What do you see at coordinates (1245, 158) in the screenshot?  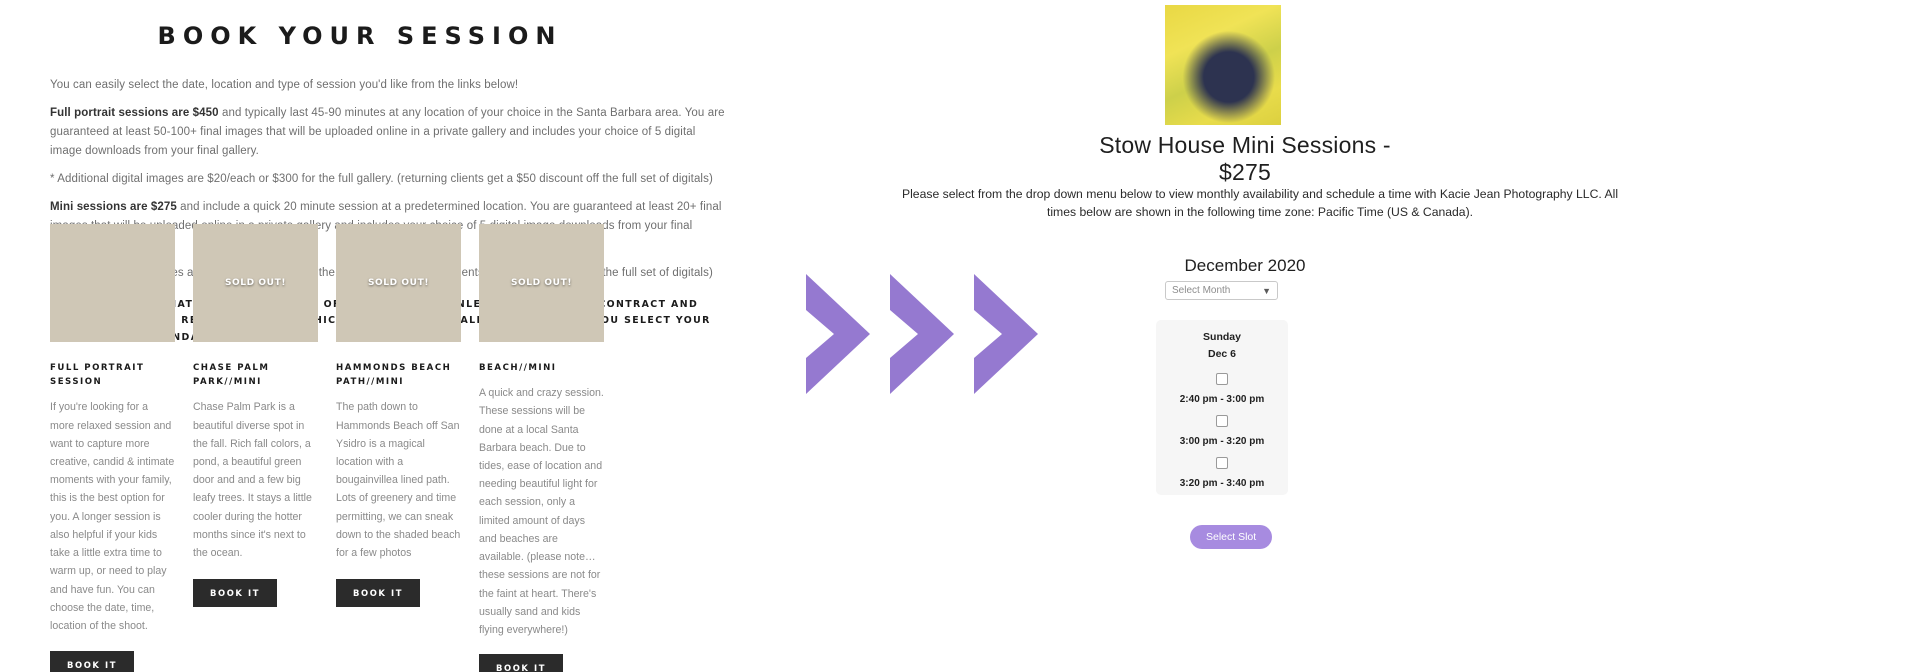 I see `scheduler-title: Stow House Mini Sessions - $275` at bounding box center [1245, 158].